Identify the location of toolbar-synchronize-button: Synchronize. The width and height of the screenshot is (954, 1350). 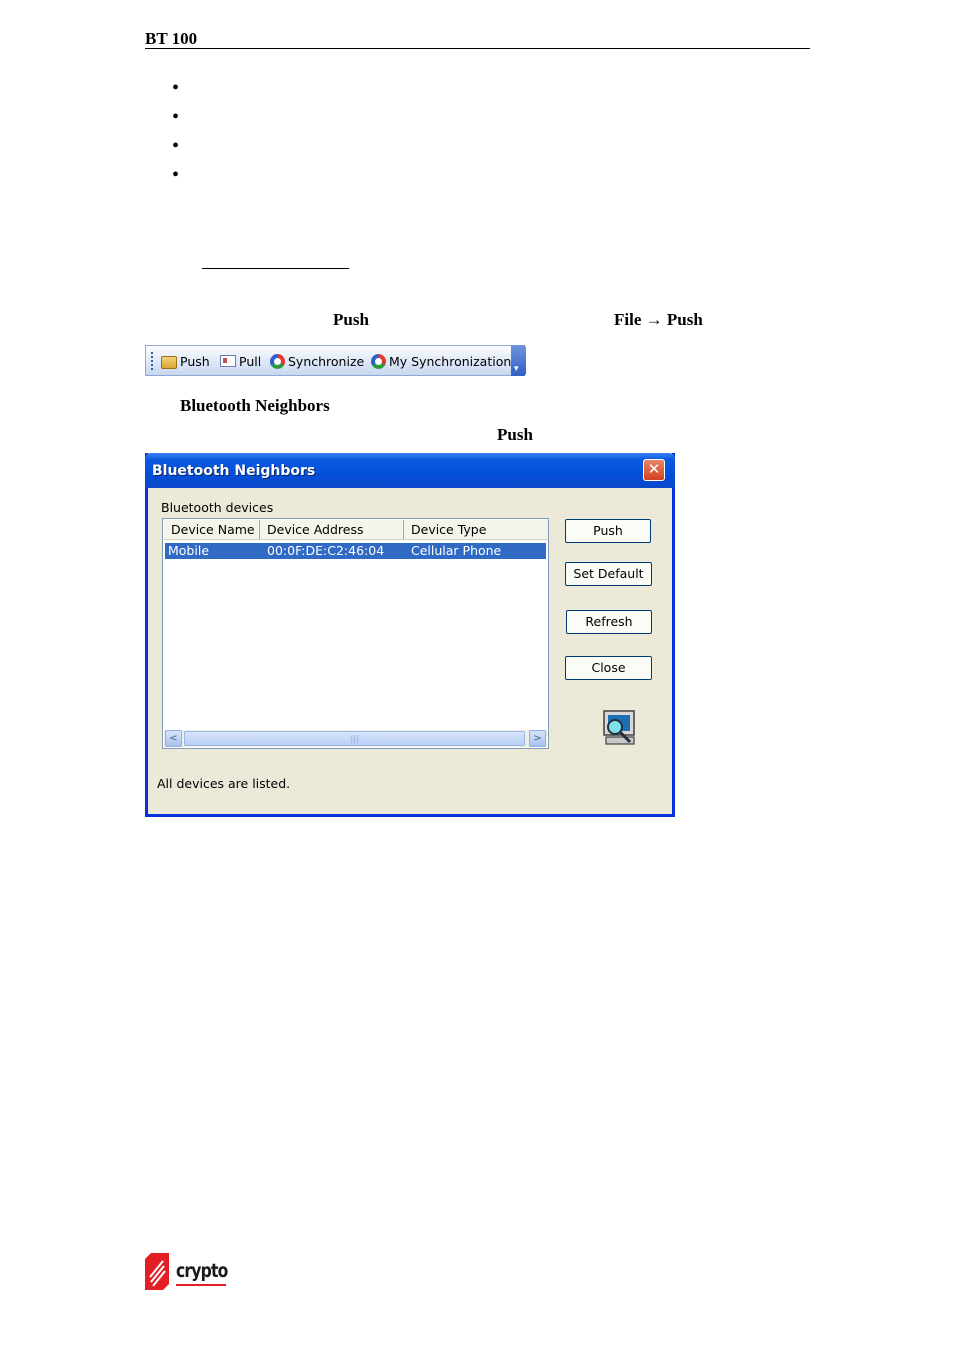
(317, 361).